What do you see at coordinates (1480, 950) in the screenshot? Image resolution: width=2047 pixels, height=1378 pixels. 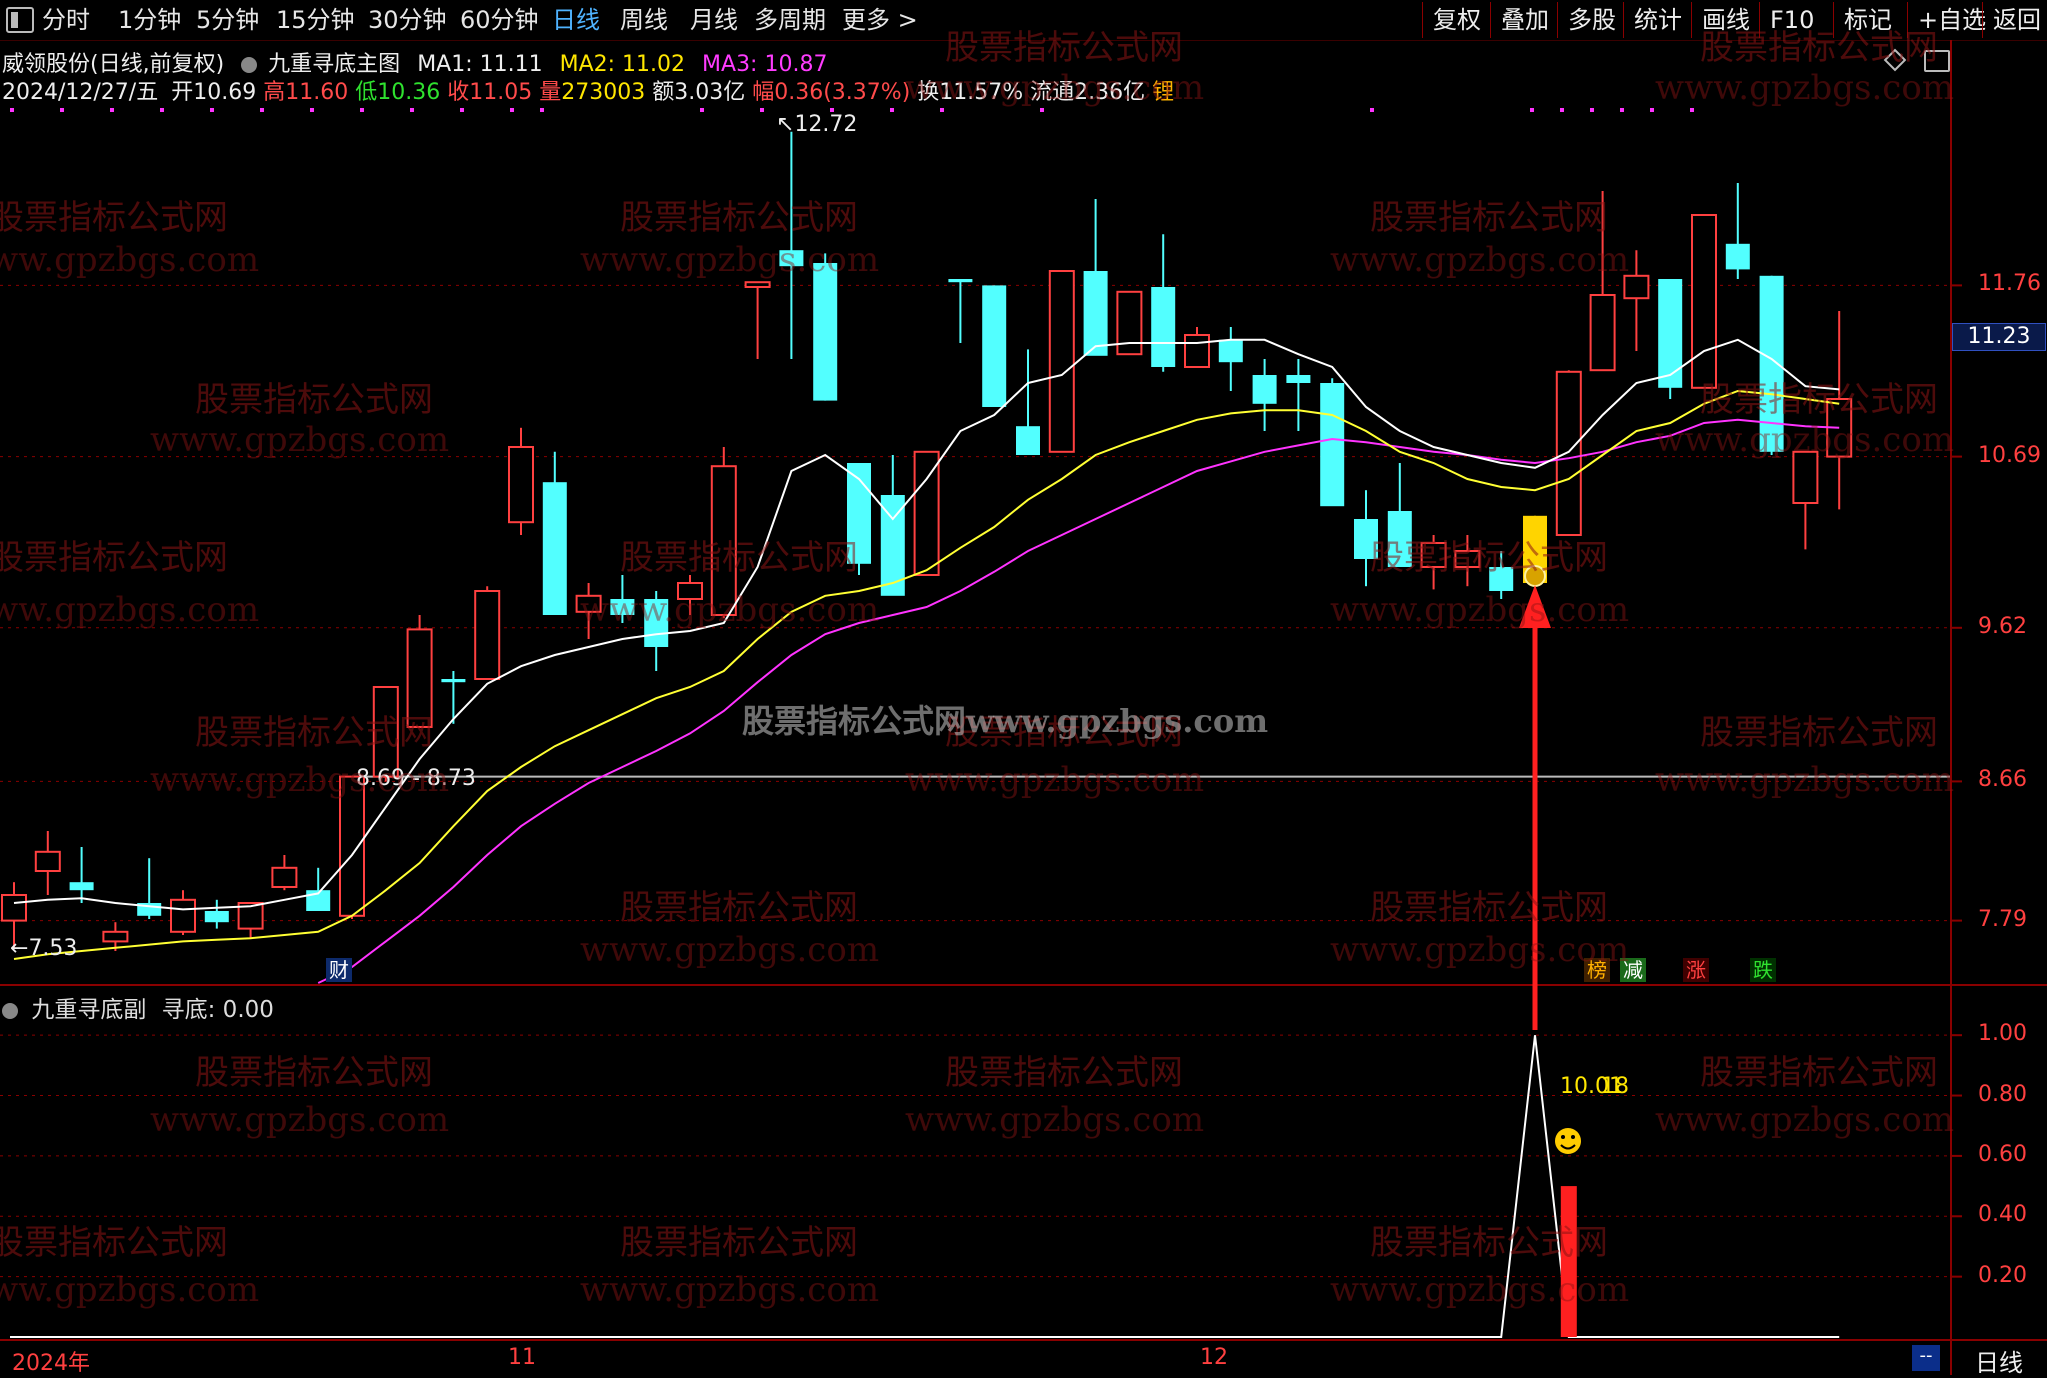 I see `watermark-29: www.gpzbgs.com` at bounding box center [1480, 950].